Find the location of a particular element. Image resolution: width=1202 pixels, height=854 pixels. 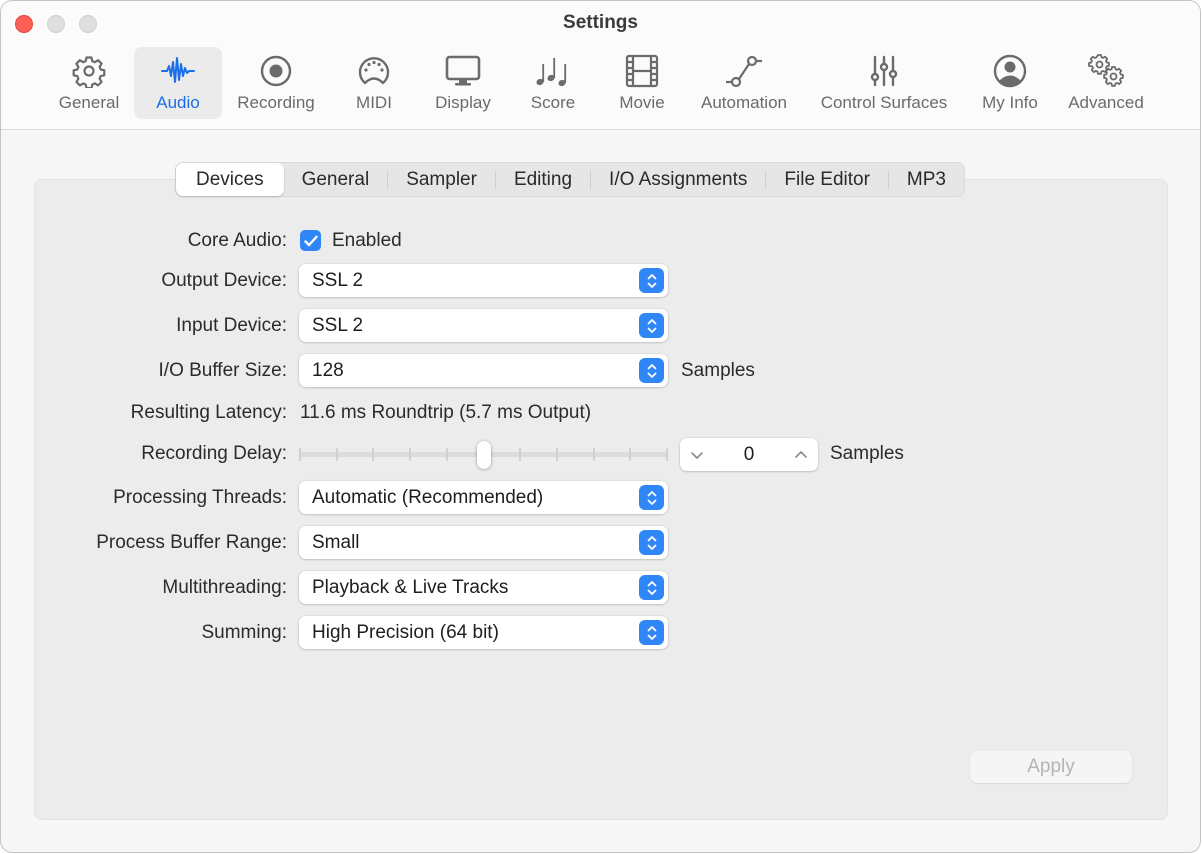

monitor-icon is located at coordinates (463, 71).